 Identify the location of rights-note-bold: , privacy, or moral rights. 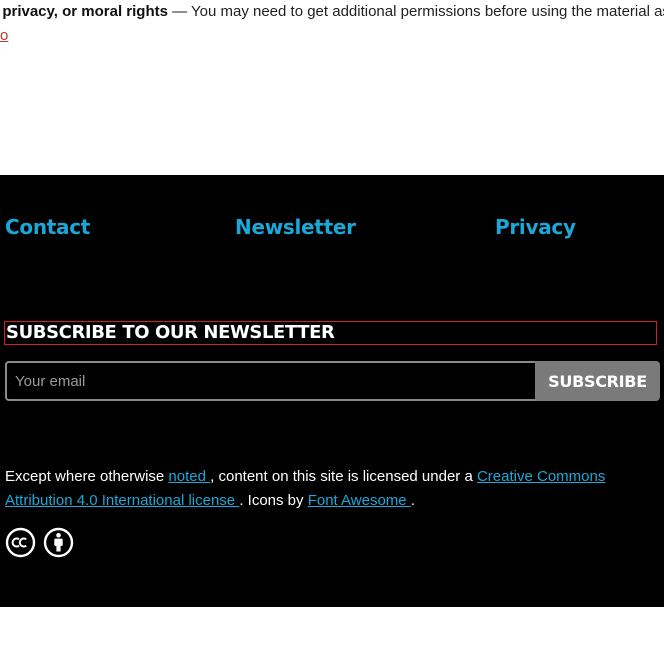
(84, 11).